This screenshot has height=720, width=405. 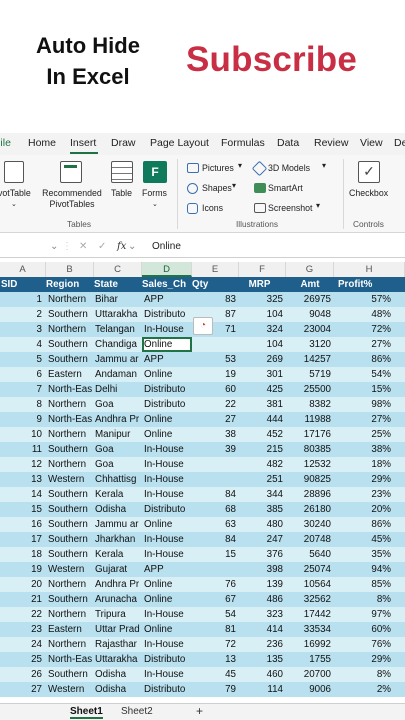 I want to click on cell-sid: 17, so click(x=23, y=539).